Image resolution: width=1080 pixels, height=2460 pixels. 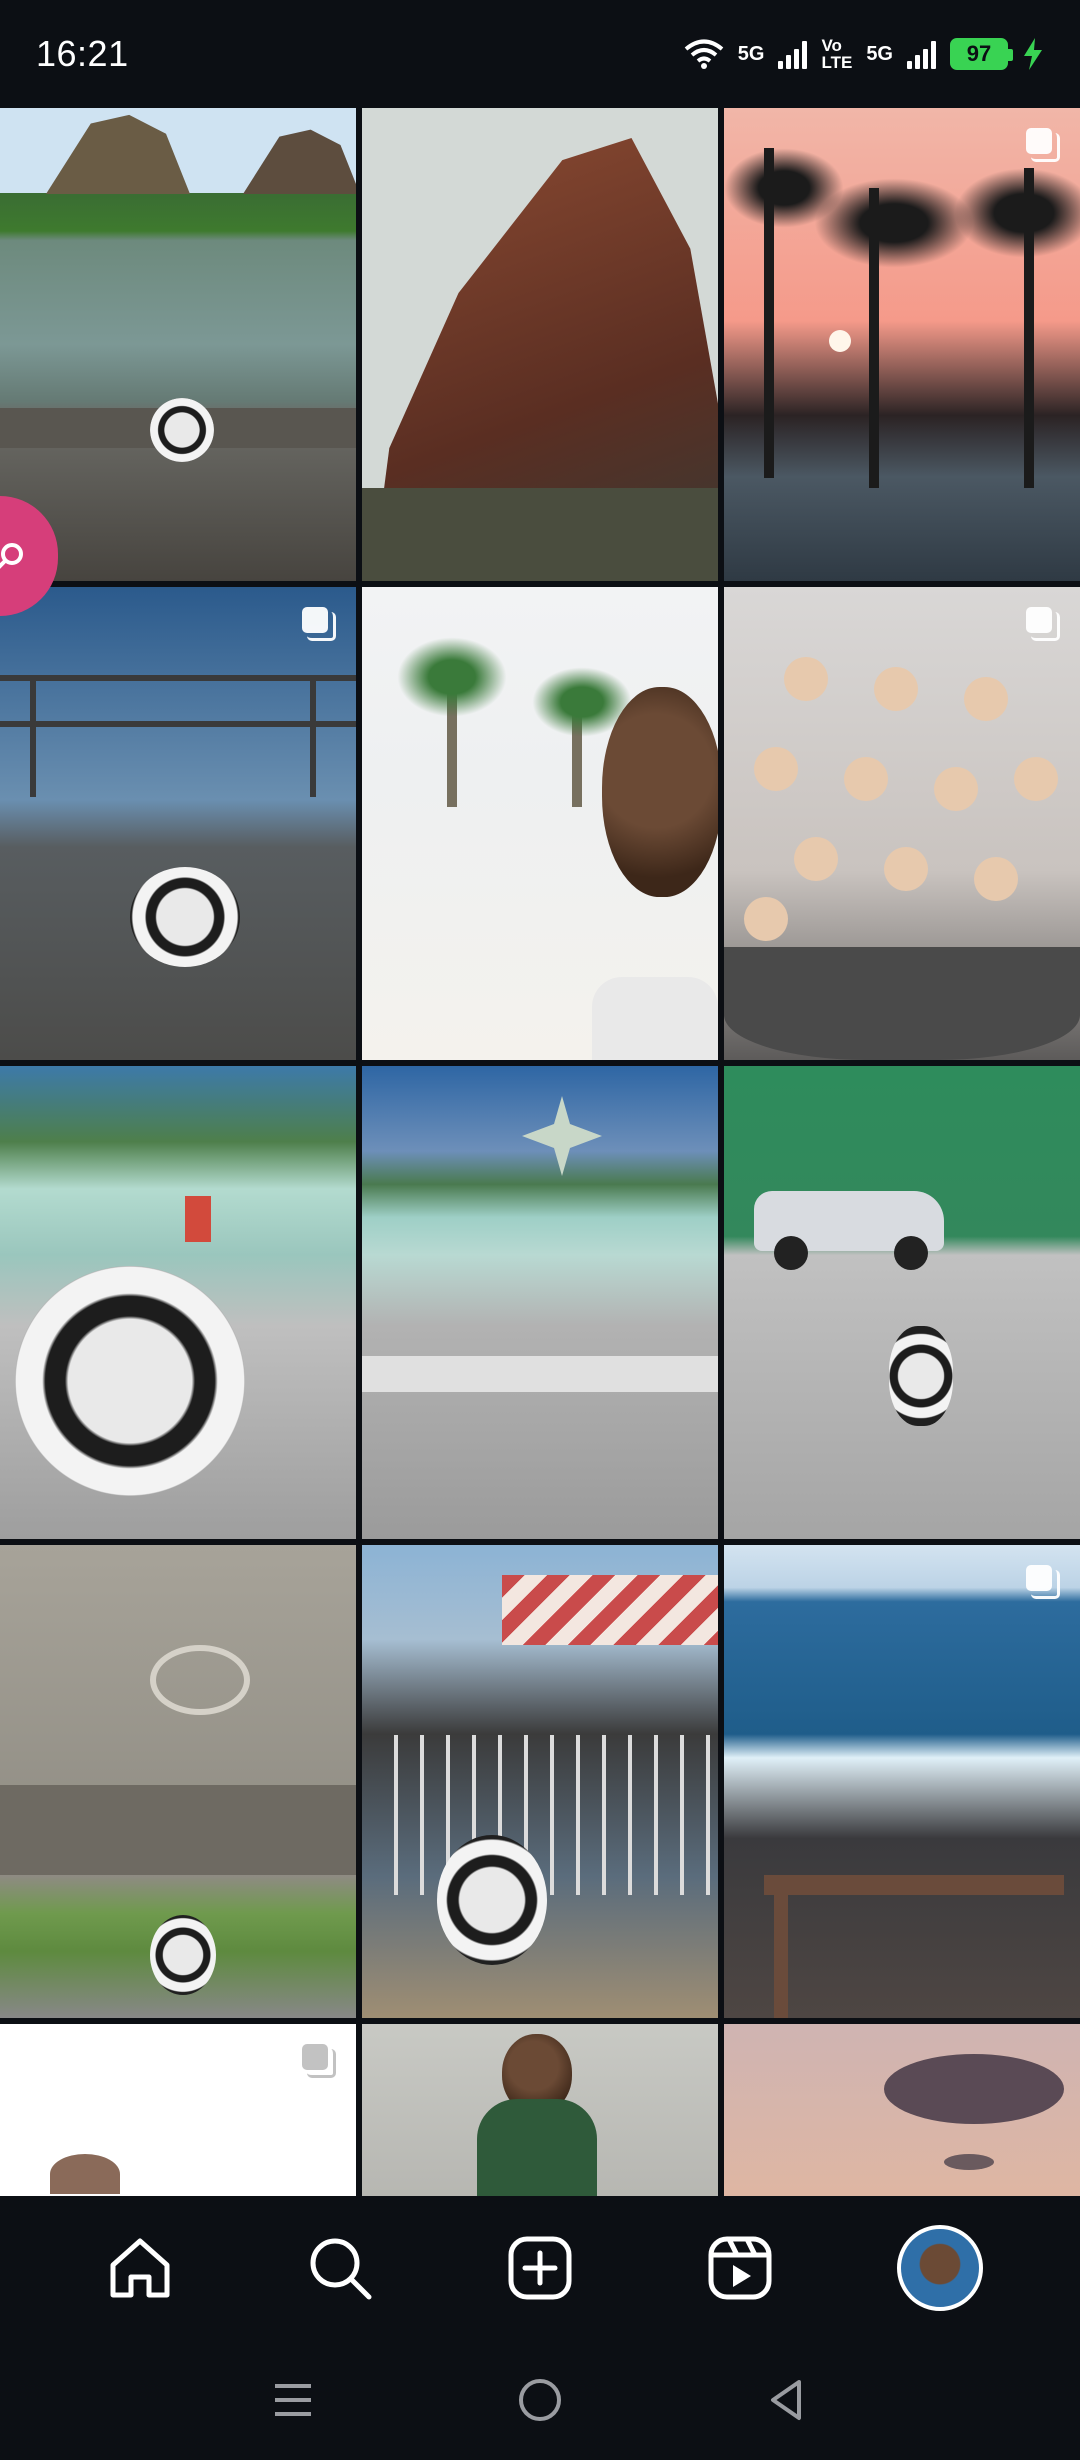 I want to click on volte-indicator: Vo LTE, so click(x=836, y=54).